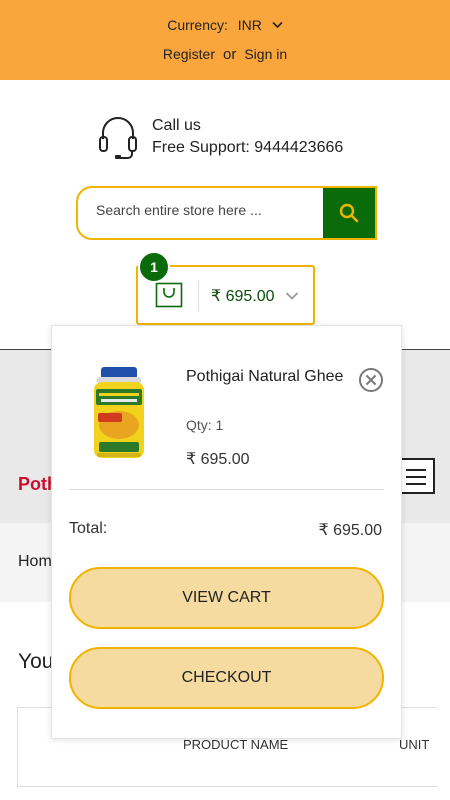 This screenshot has width=450, height=800. Describe the element at coordinates (36, 661) in the screenshot. I see `page-title: You` at that location.